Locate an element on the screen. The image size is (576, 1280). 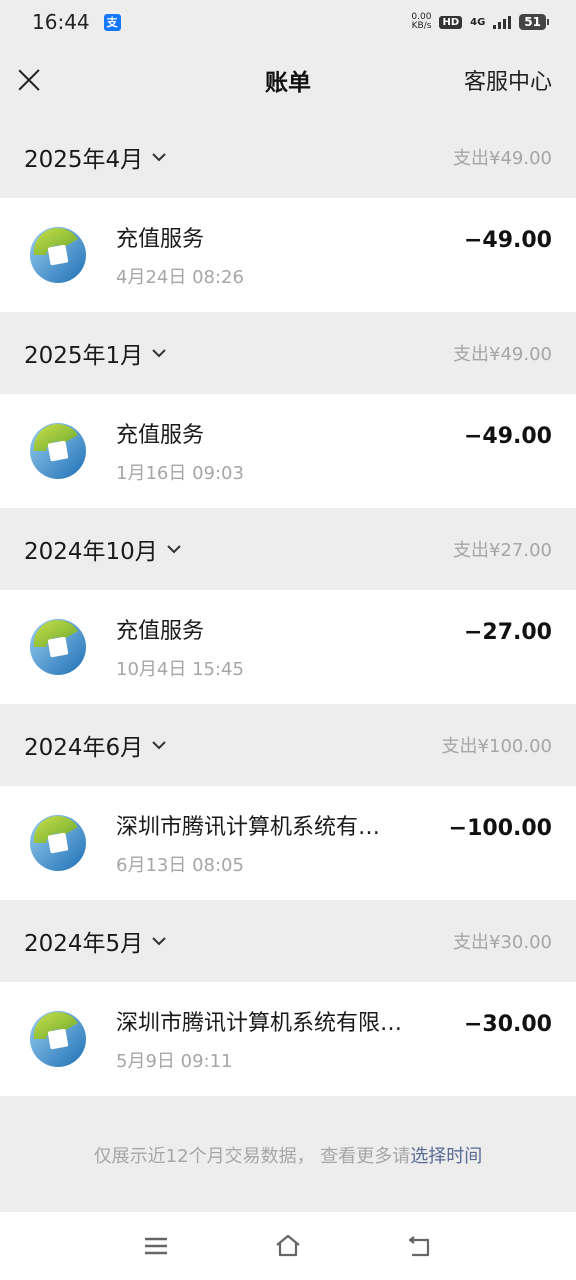
status-right: 0.00 KB/s HD 4G 51 is located at coordinates (480, 22).